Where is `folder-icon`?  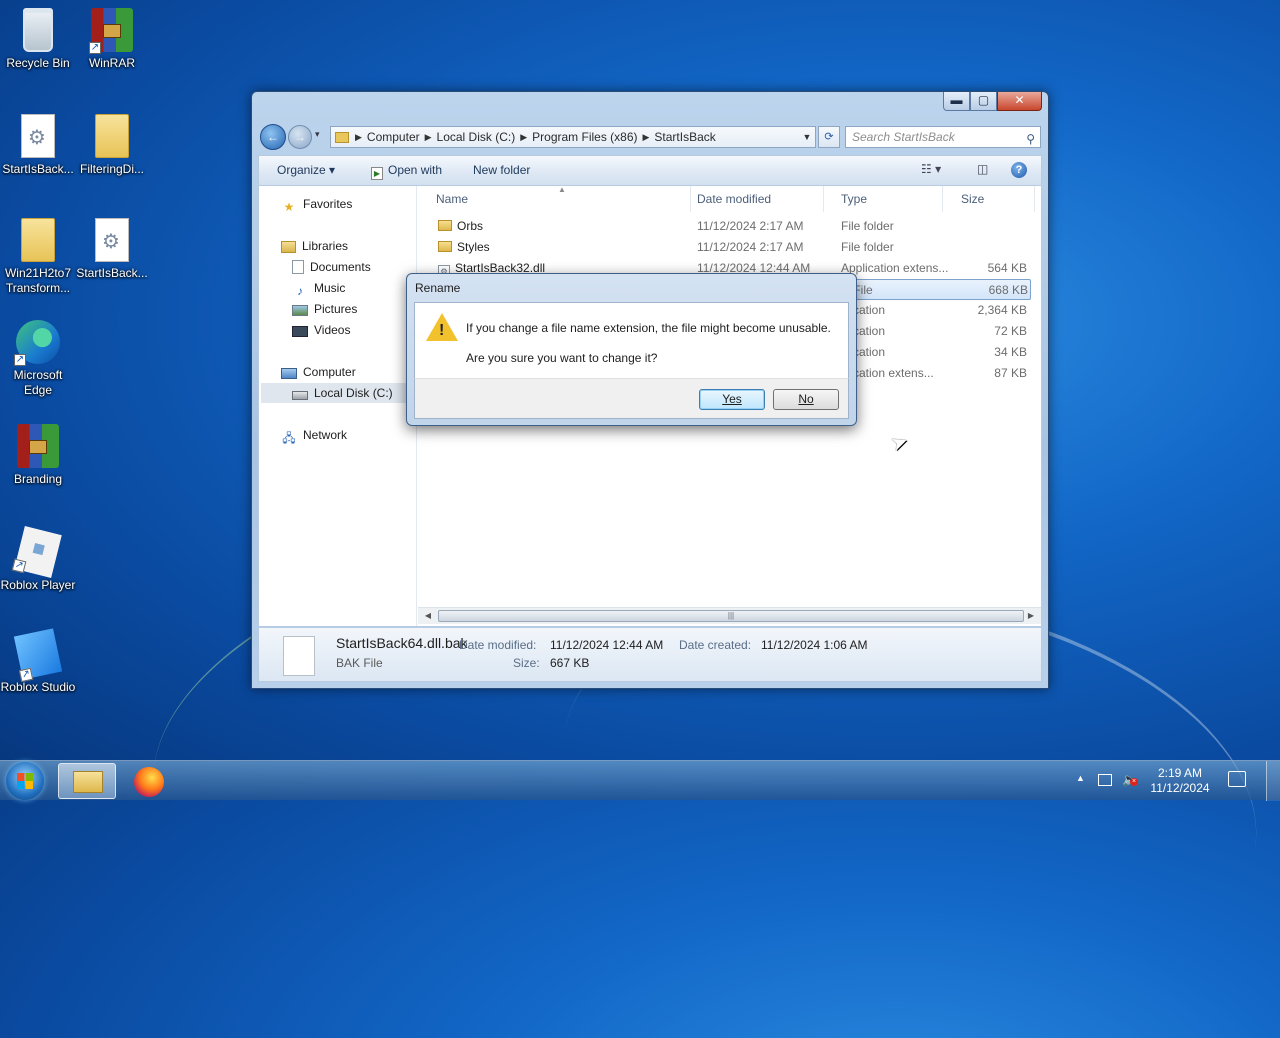
folder-icon is located at coordinates (112, 136).